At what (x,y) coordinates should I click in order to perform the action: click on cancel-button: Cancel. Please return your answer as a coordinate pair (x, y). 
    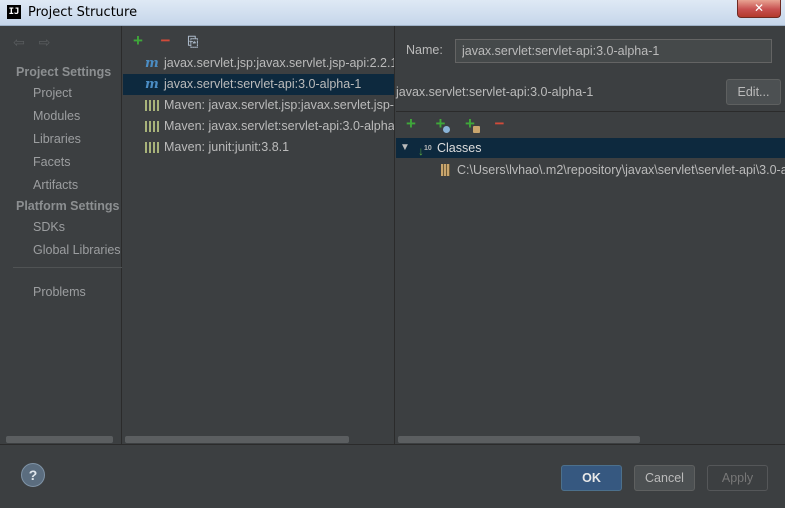
    Looking at the image, I should click on (664, 478).